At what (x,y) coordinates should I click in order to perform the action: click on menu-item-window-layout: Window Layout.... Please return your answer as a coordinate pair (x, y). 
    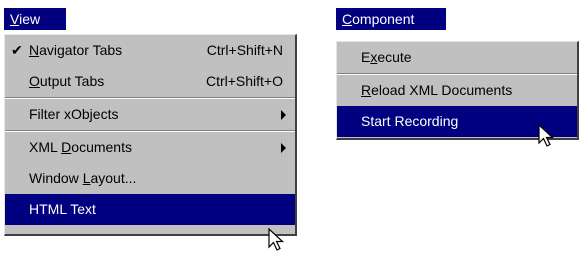
    Looking at the image, I should click on (150, 178).